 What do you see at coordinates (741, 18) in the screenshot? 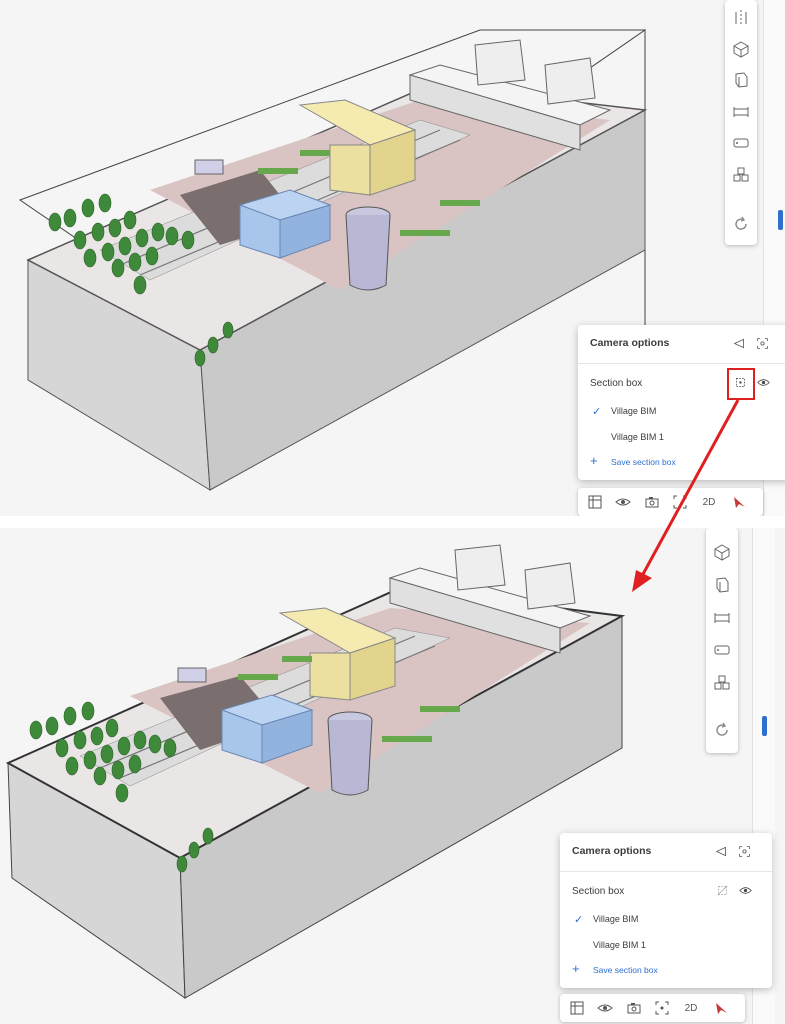
I see `section-plane-icon` at bounding box center [741, 18].